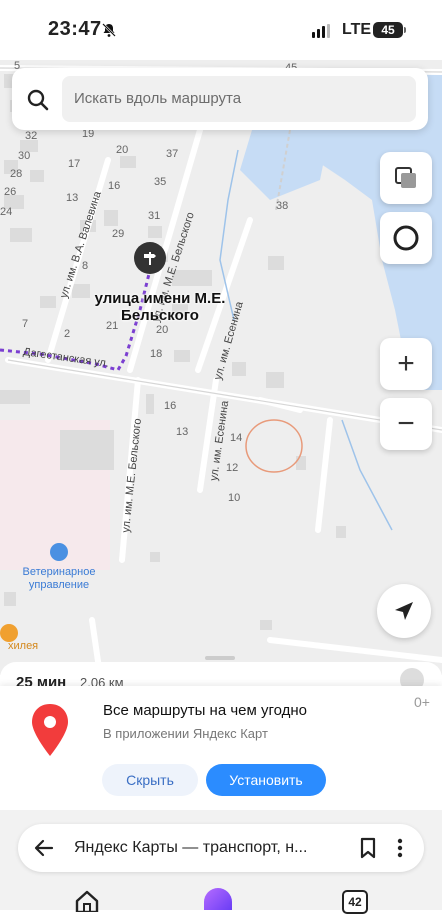 The image size is (442, 914). Describe the element at coordinates (16, 174) in the screenshot. I see `house-number: 28` at that location.